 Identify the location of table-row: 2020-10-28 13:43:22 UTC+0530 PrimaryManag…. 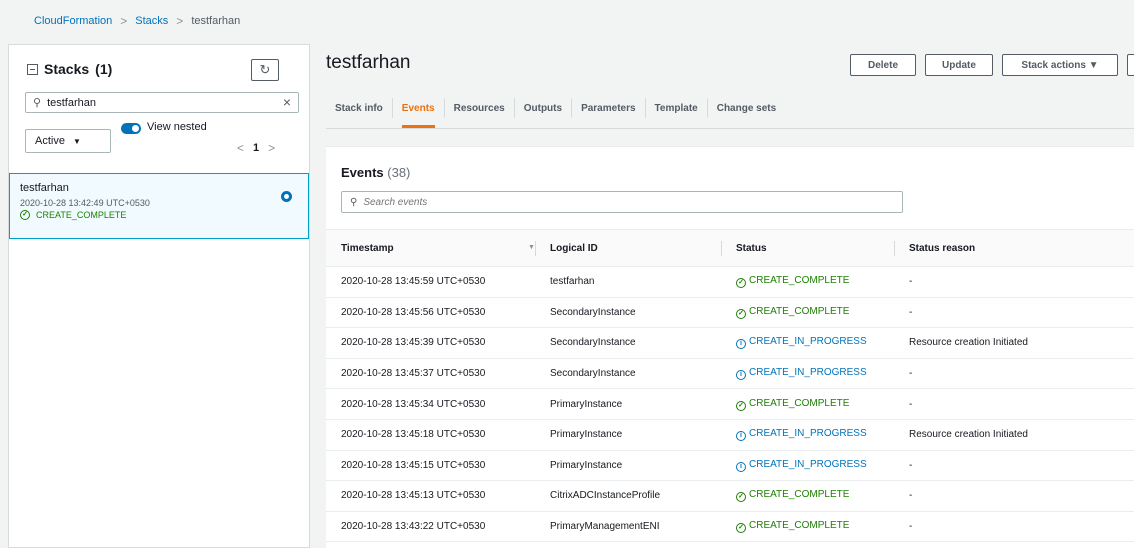
(730, 527).